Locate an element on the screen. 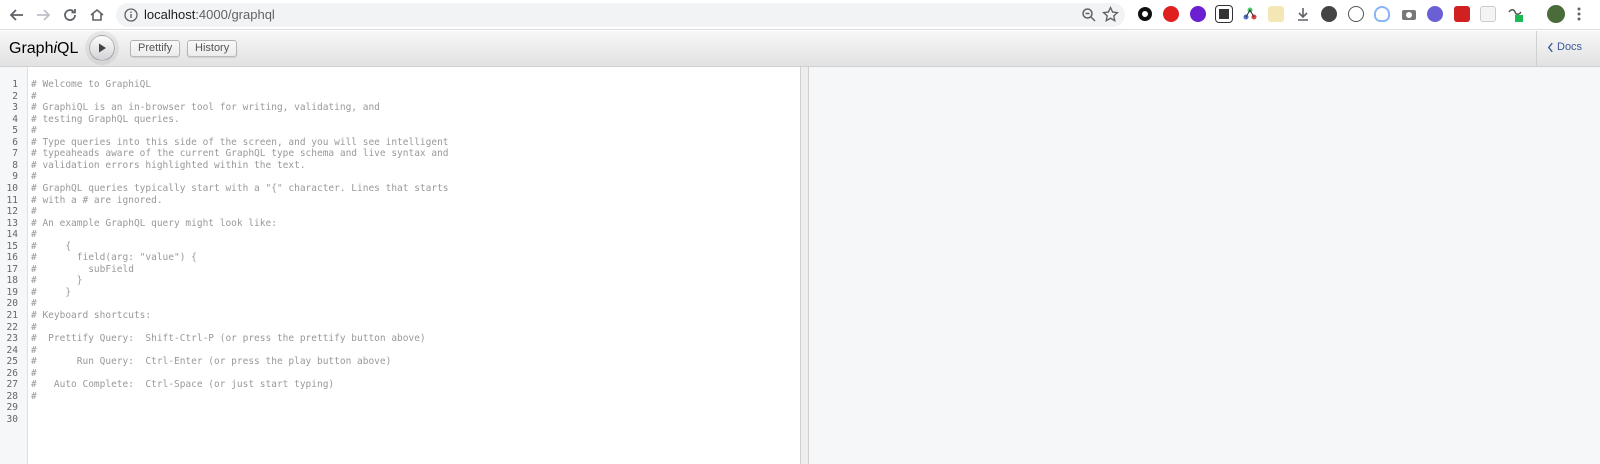 The width and height of the screenshot is (1600, 464). line-number: 11 is located at coordinates (12, 200).